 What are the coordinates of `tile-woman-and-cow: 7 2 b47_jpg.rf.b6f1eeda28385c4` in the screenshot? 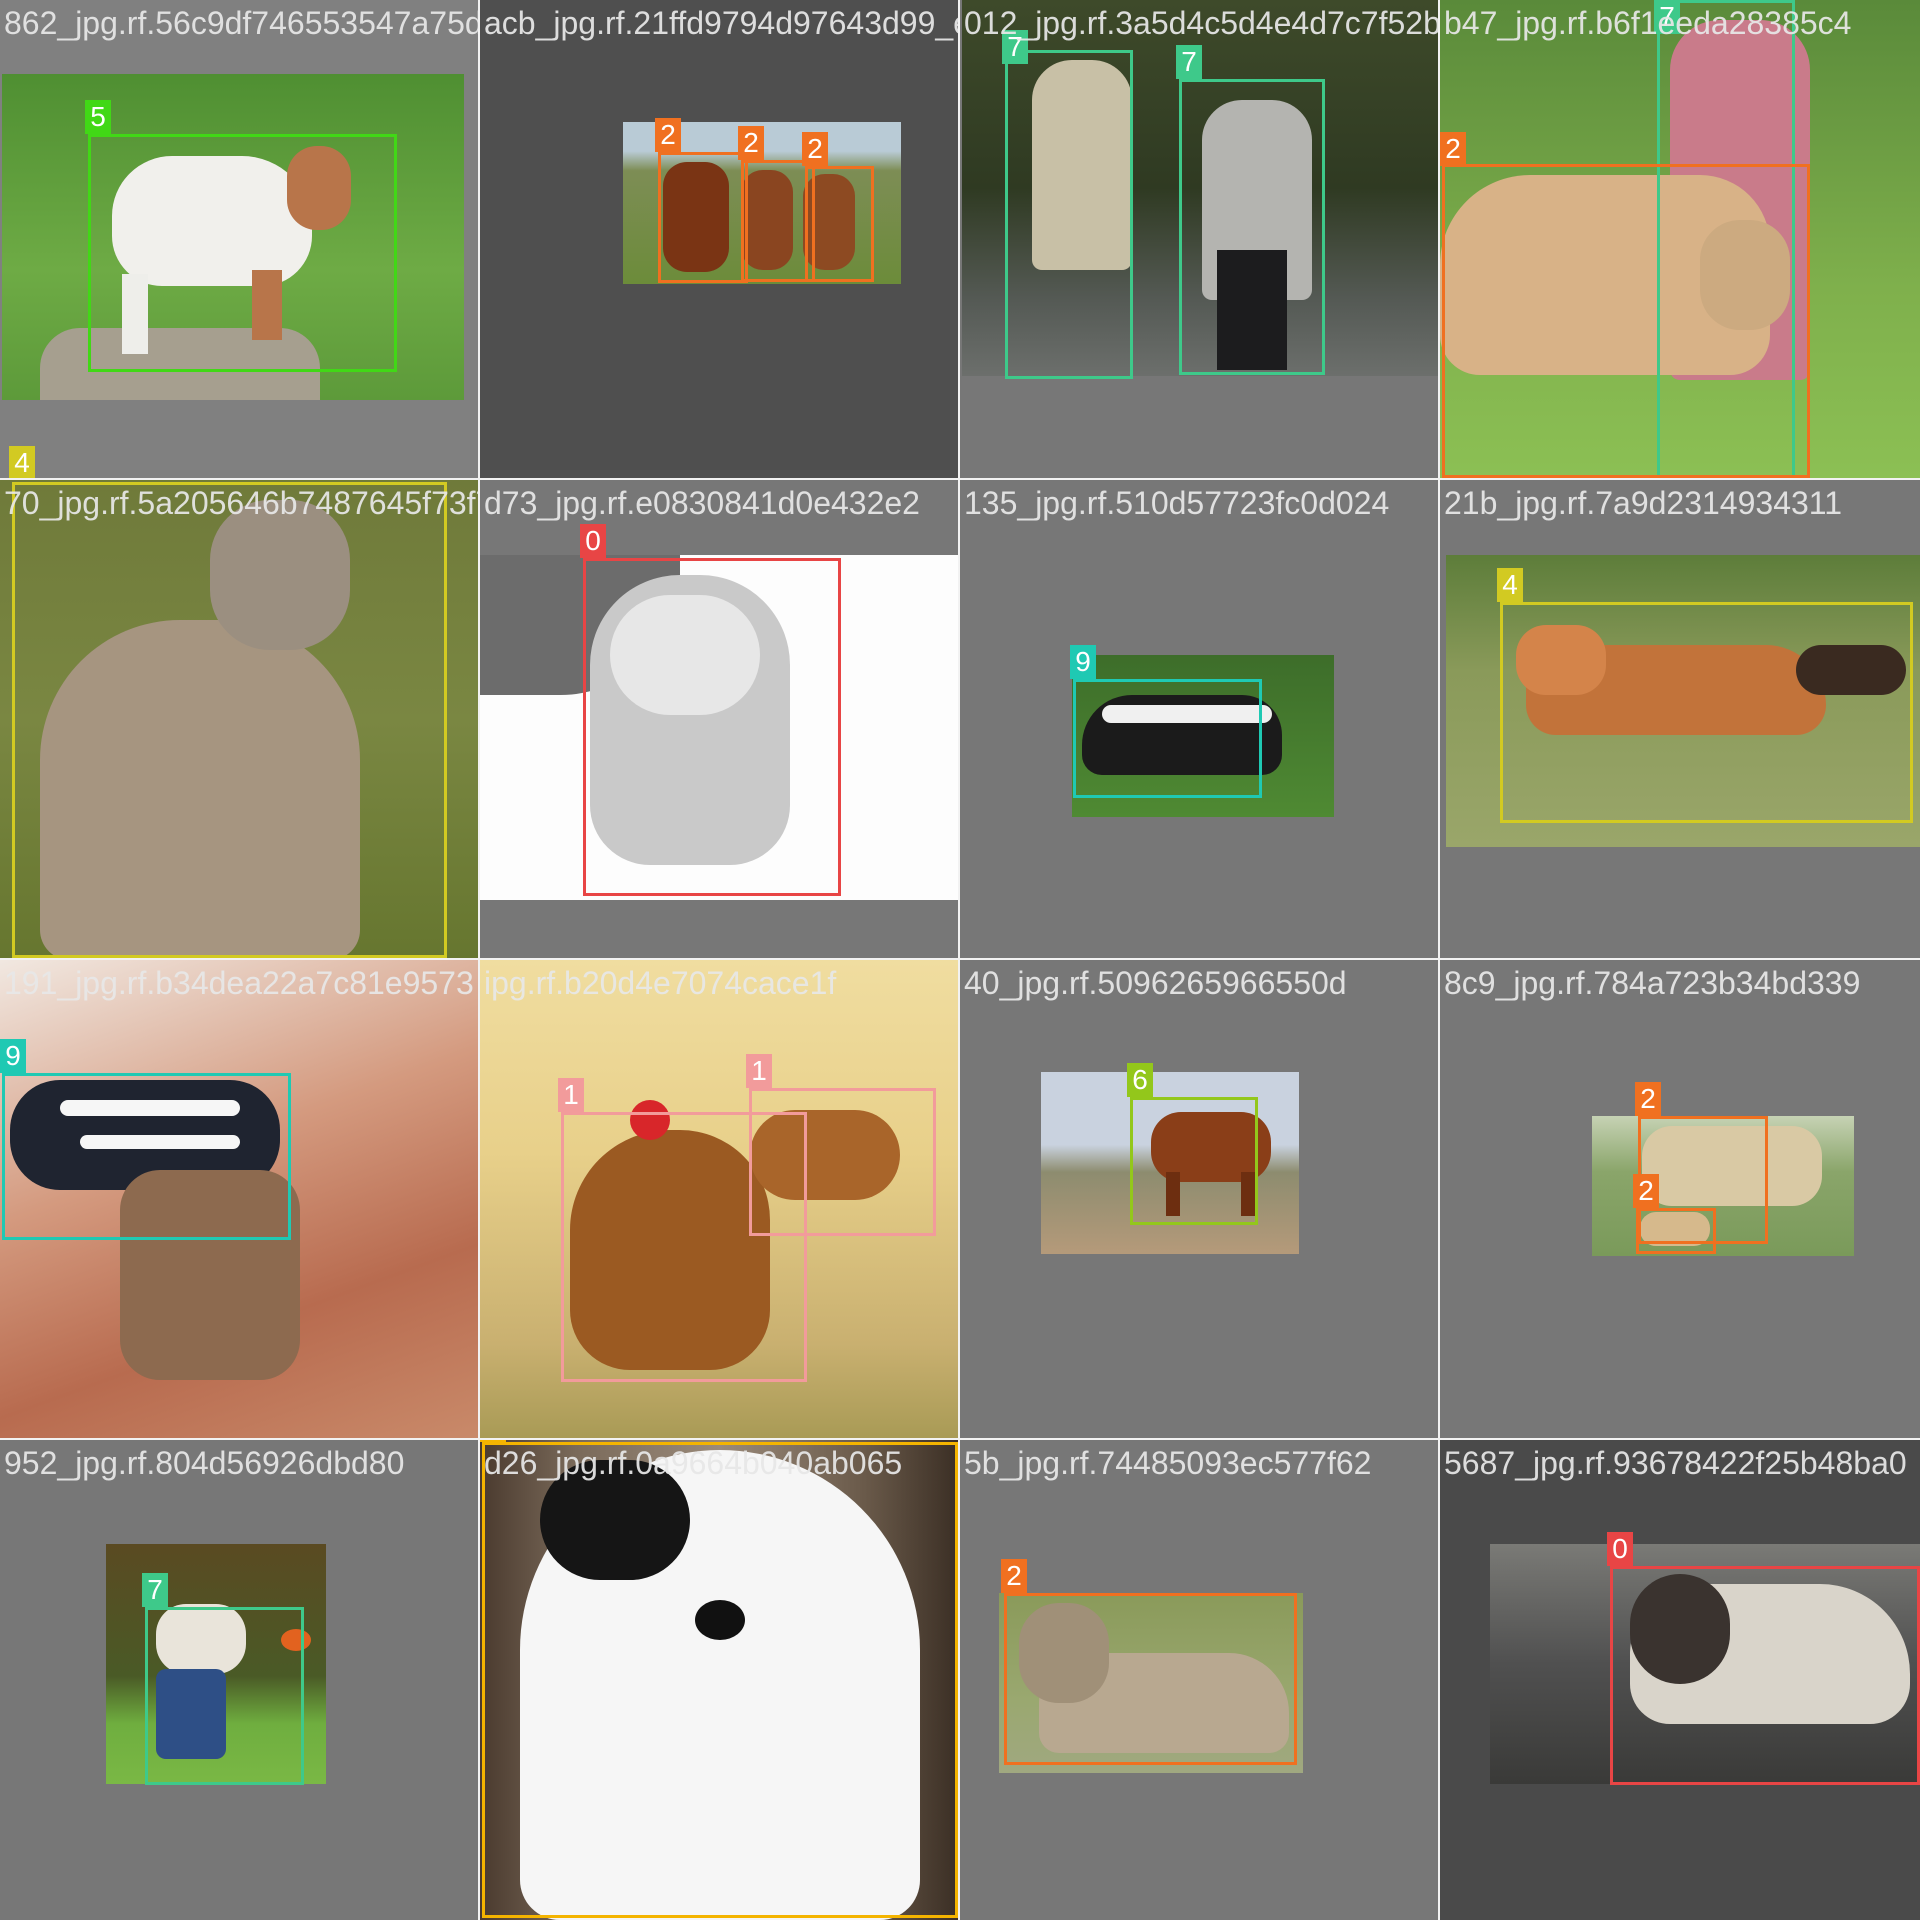 It's located at (1680, 240).